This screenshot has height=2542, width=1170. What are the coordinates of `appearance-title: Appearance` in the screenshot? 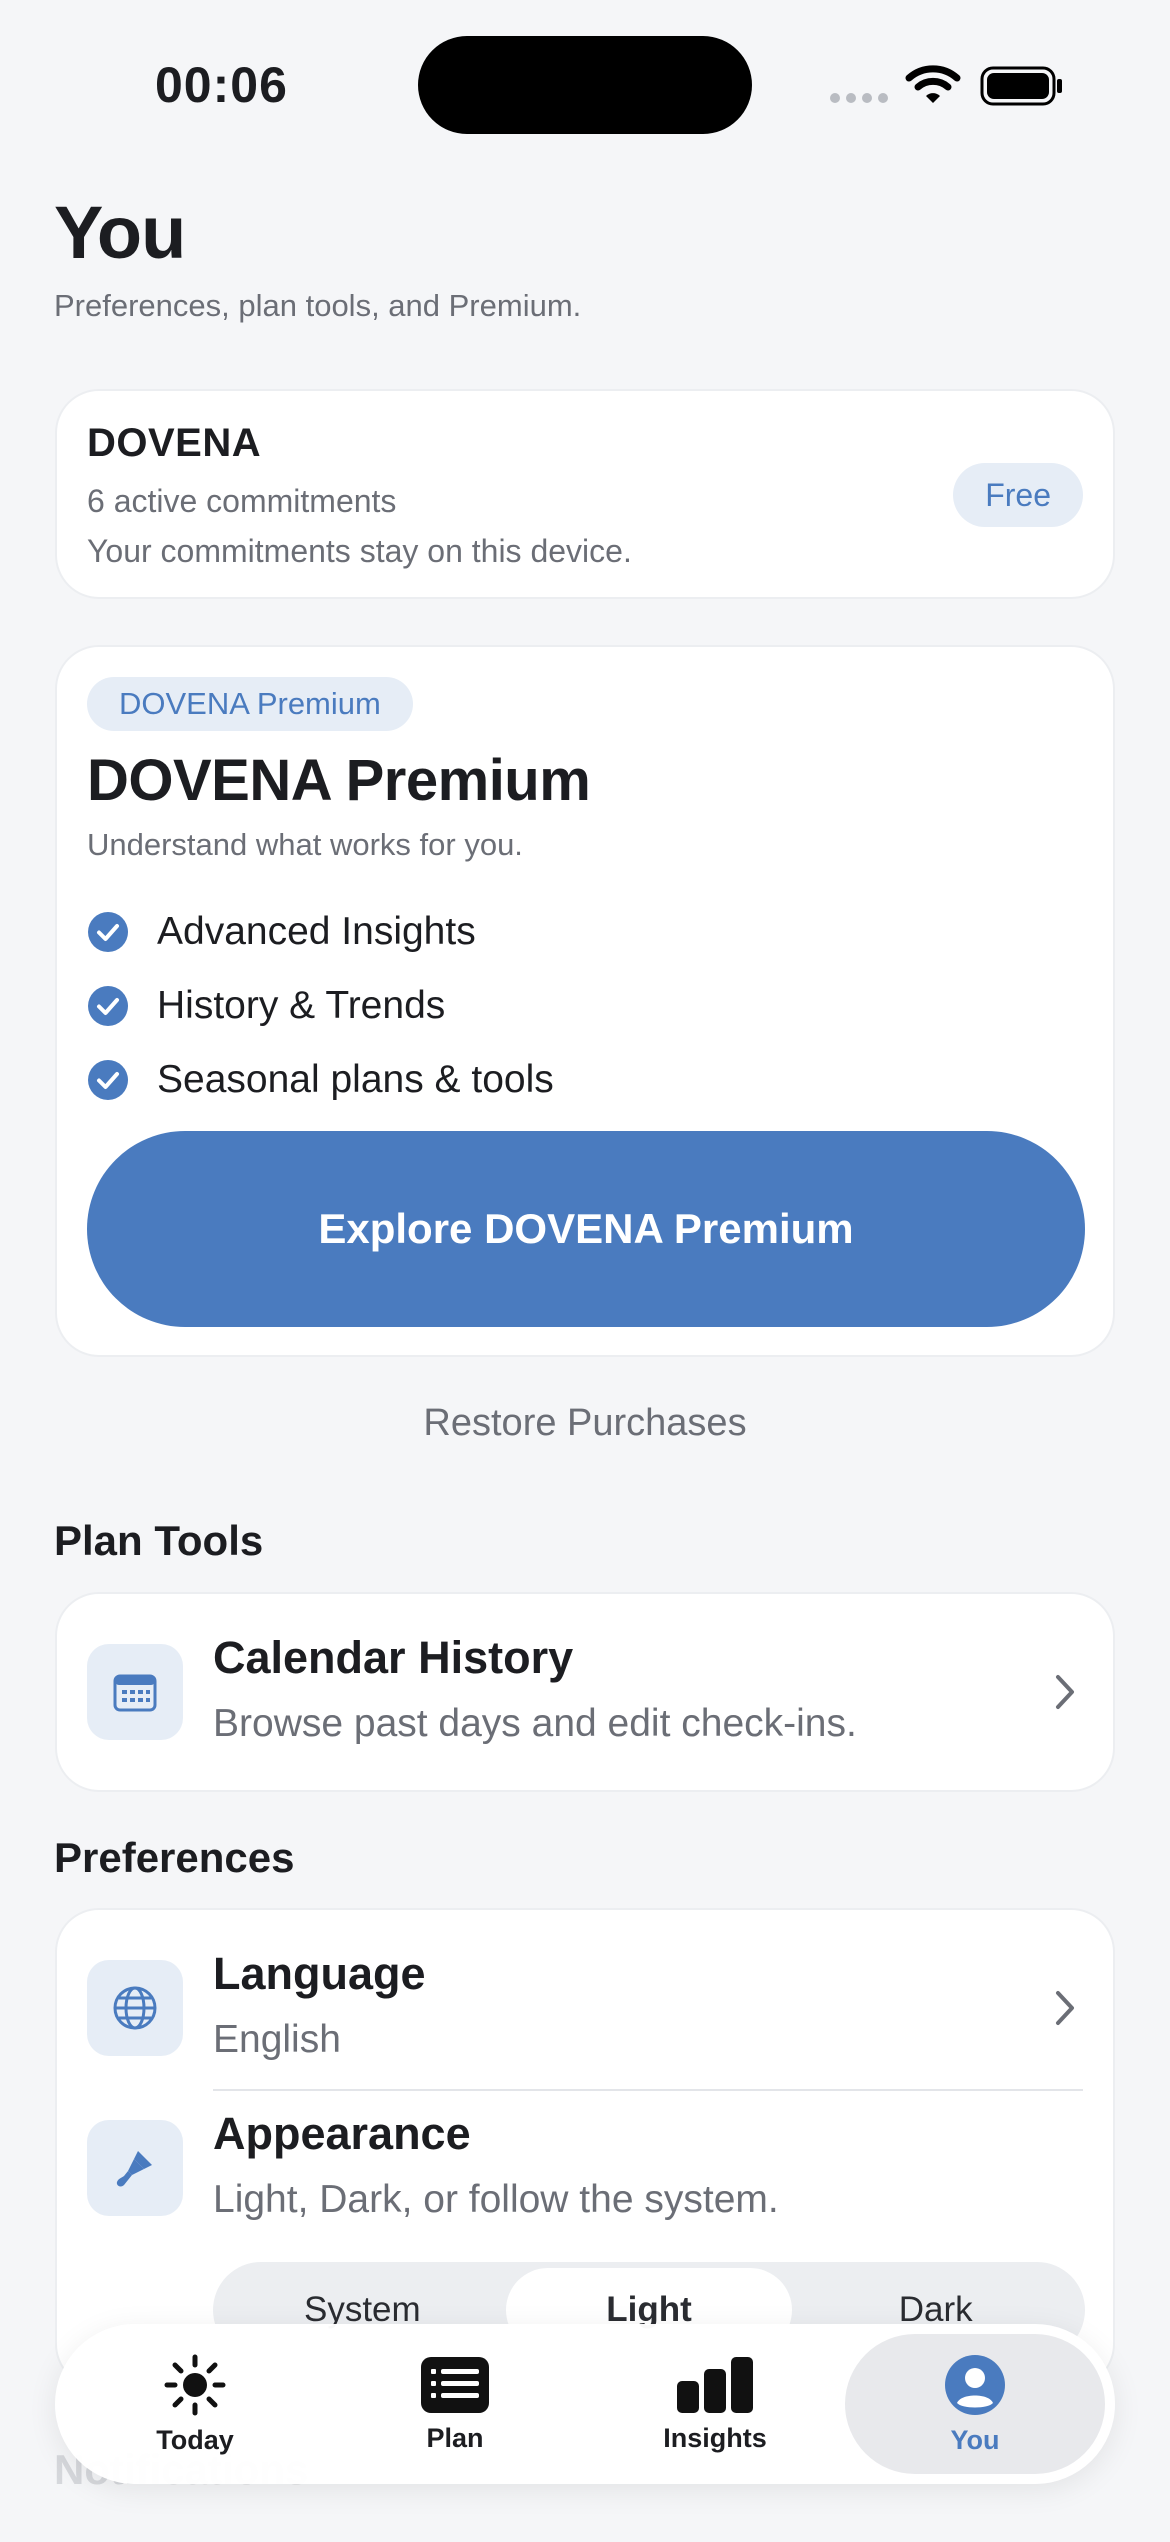 It's located at (342, 2133).